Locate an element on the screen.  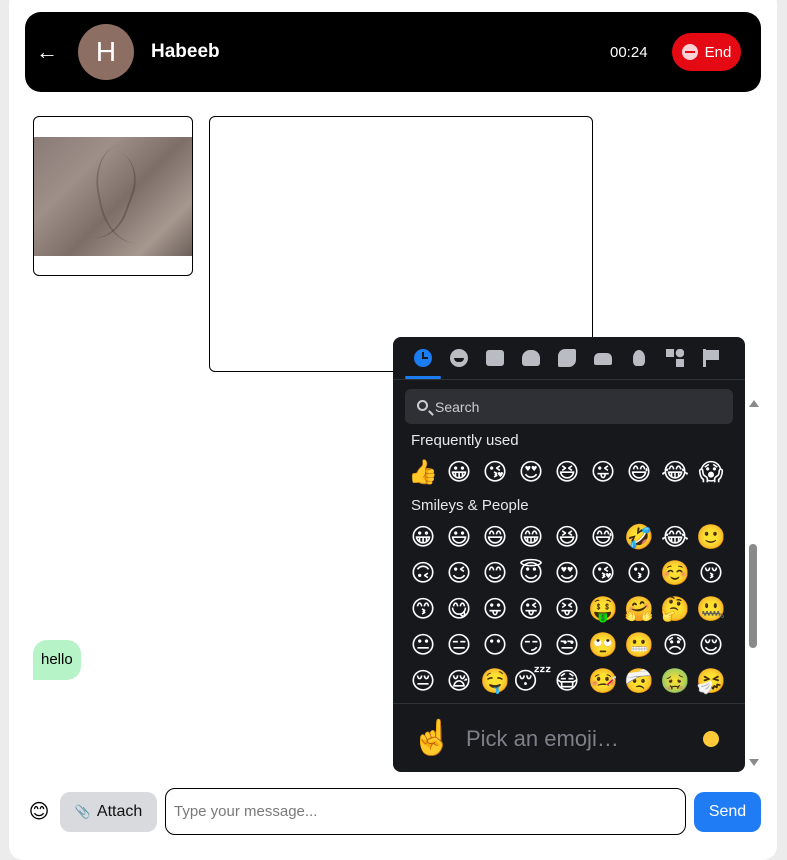
attach-label: Attach is located at coordinates (119, 811).